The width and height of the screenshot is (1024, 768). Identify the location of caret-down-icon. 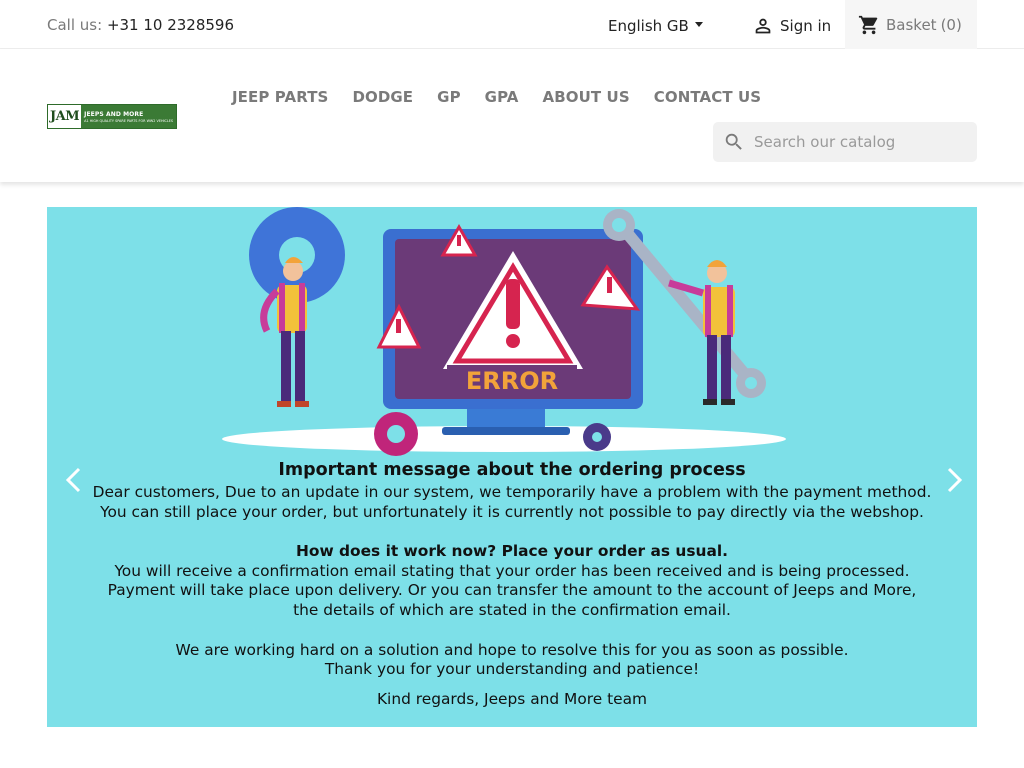
(698, 24).